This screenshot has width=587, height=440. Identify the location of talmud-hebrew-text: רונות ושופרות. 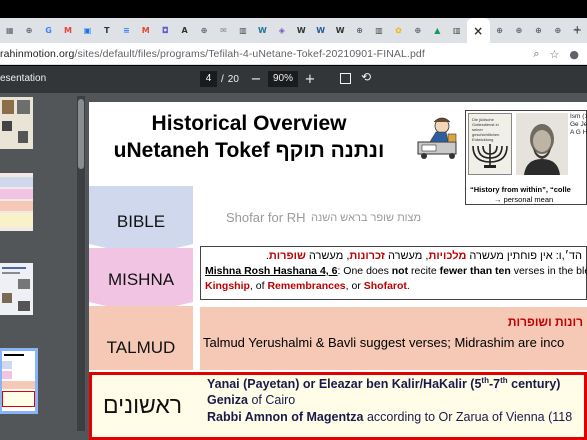
(545, 322).